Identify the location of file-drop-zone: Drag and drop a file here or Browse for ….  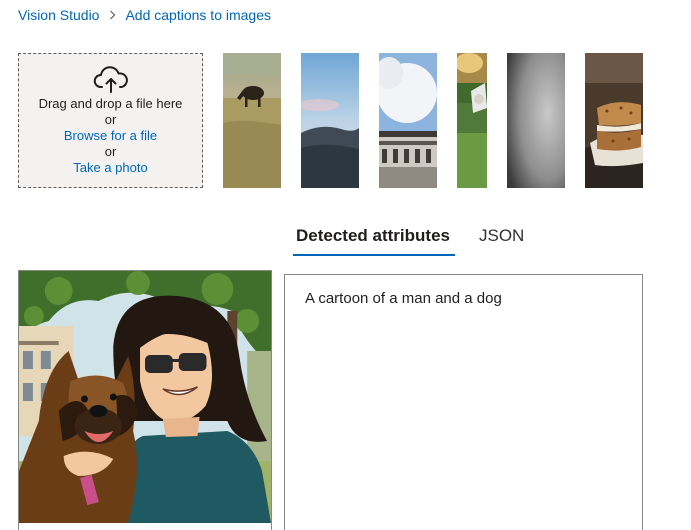
(110, 120).